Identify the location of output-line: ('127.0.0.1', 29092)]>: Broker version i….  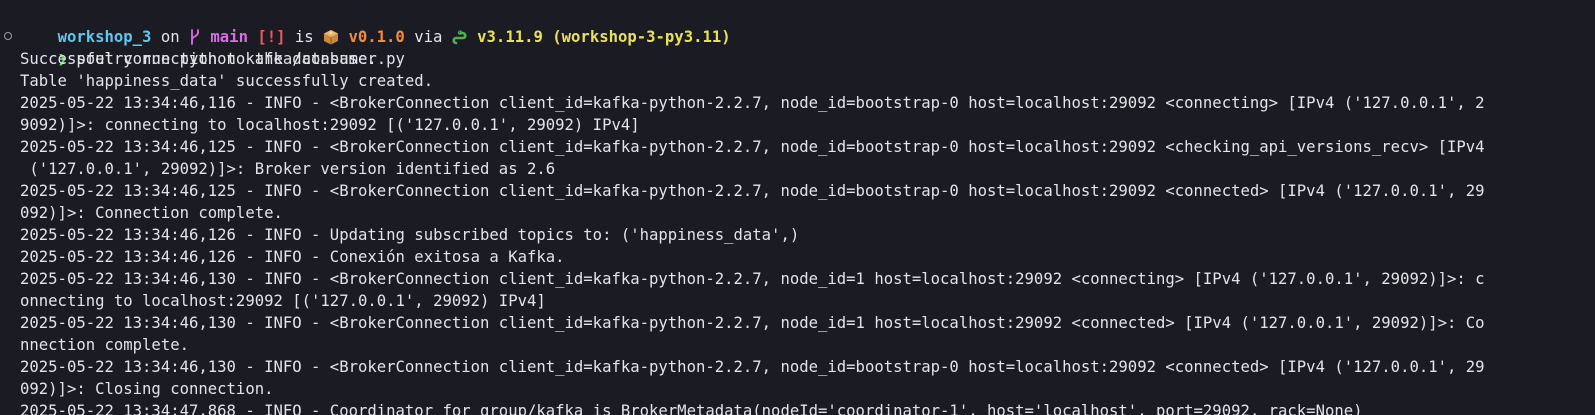
(288, 169).